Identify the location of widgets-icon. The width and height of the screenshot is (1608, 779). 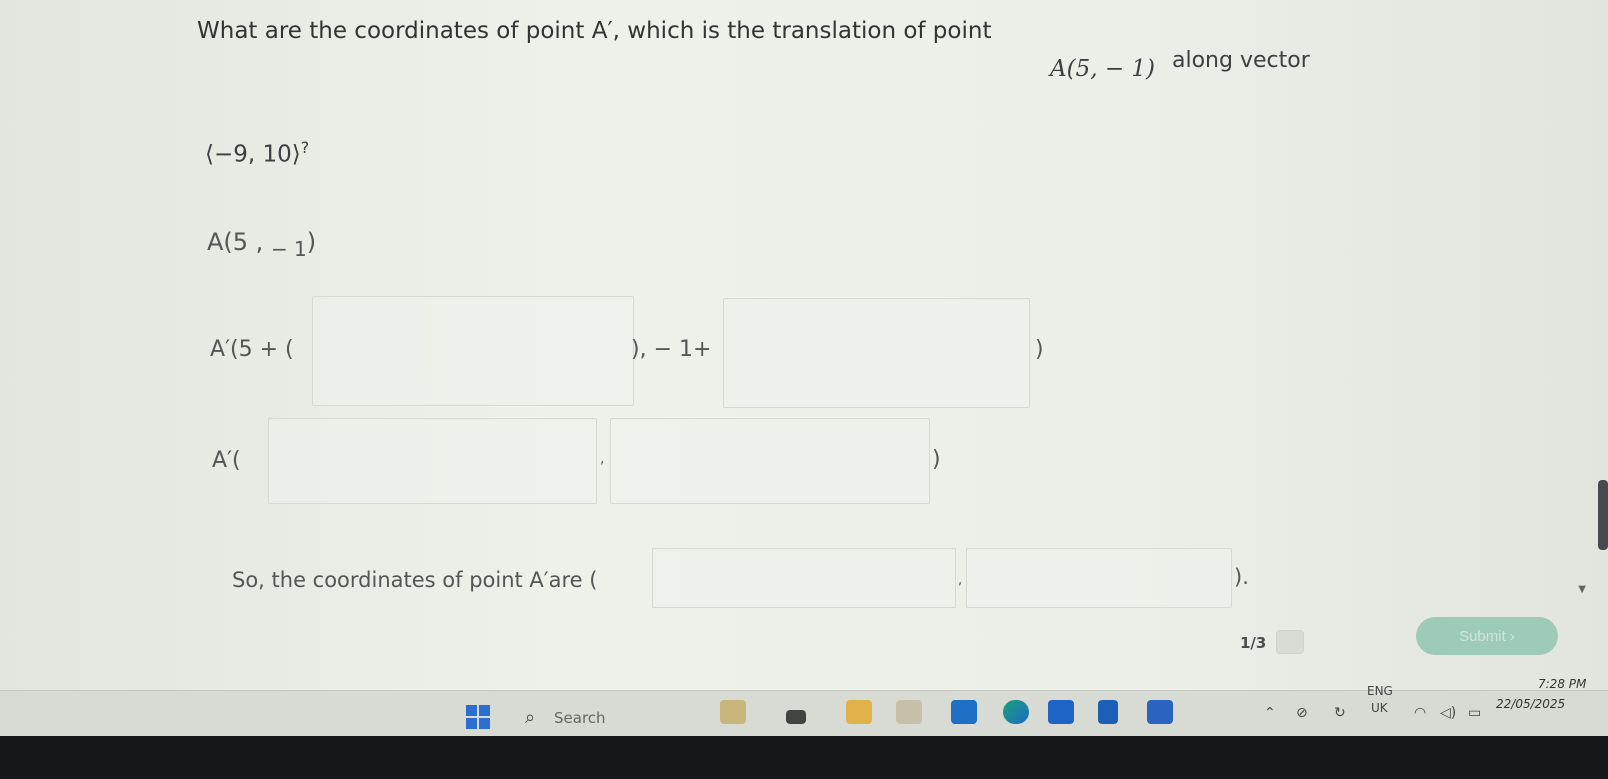
(733, 712).